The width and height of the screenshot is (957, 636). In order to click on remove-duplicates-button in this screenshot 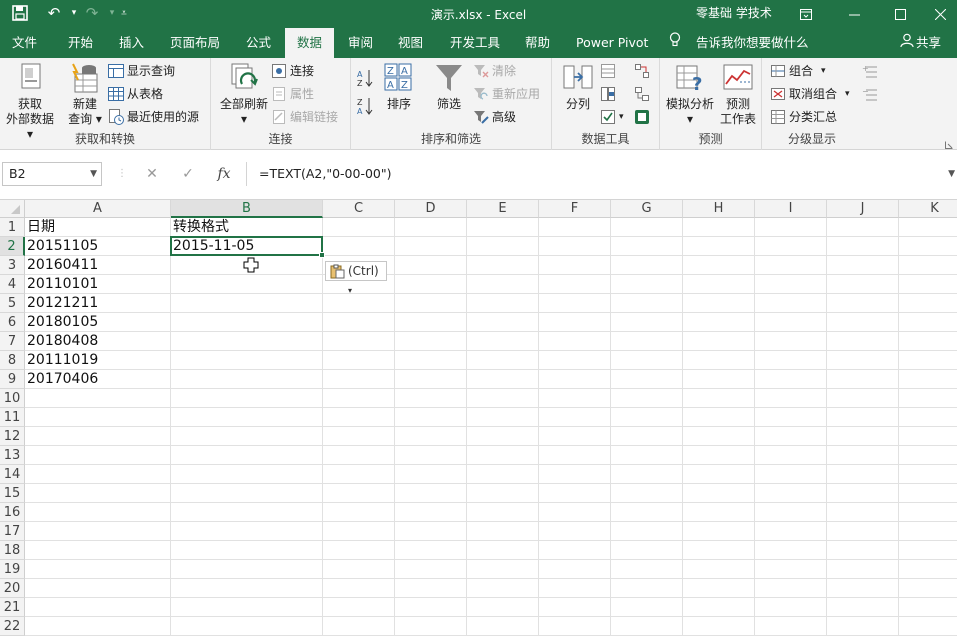, I will do `click(609, 94)`.